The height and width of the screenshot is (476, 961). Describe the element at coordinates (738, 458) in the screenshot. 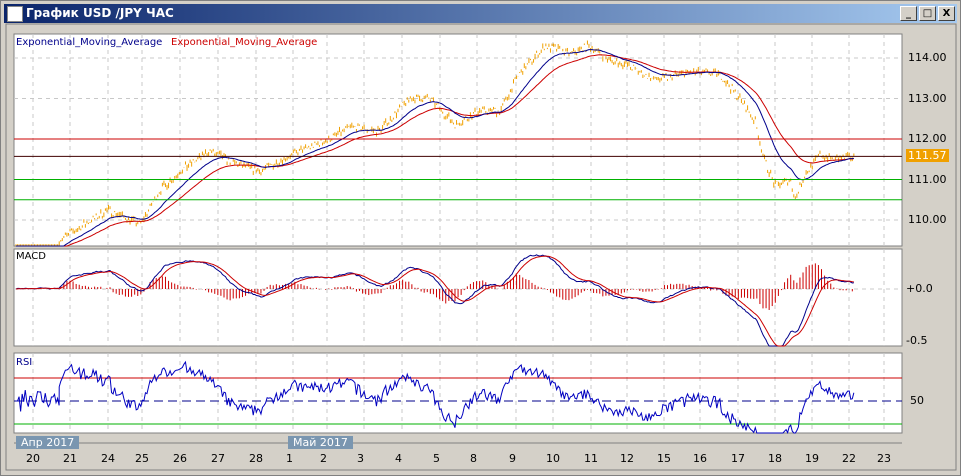

I see `date-tick-label: 17` at that location.